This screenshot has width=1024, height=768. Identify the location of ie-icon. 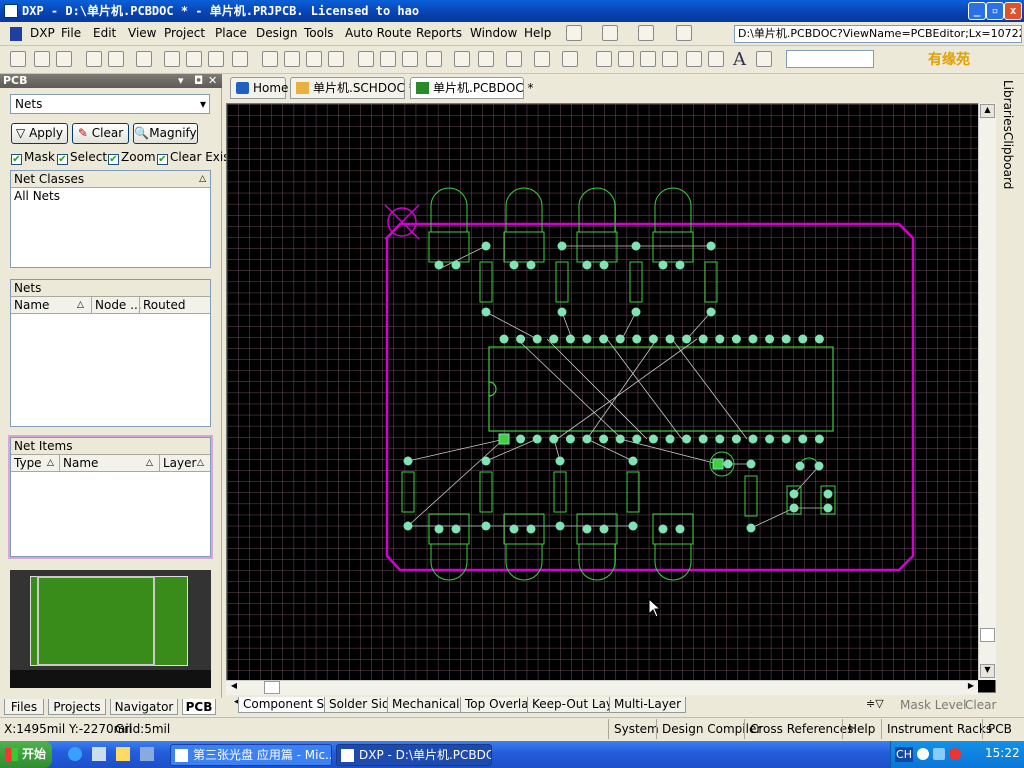
(75, 754).